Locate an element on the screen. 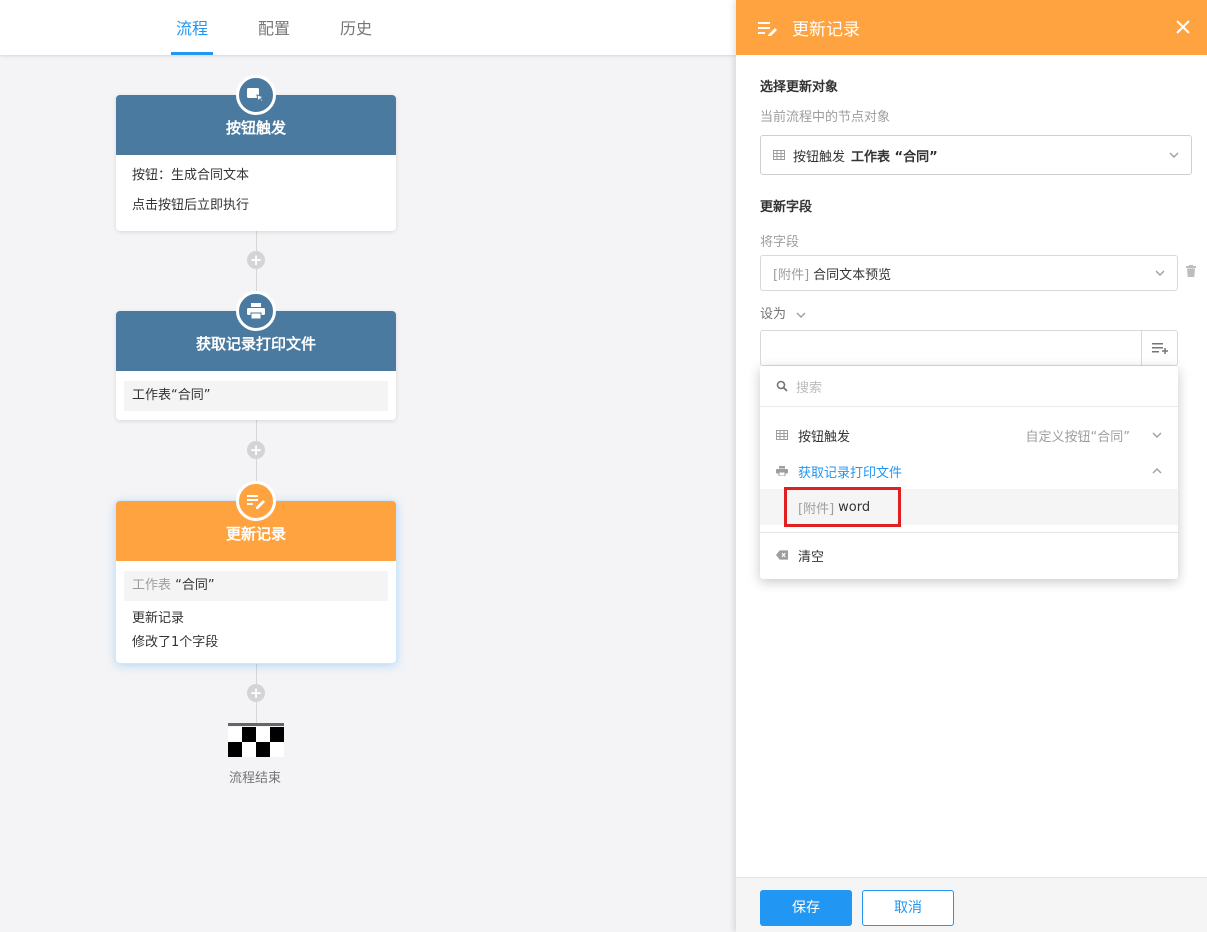 The image size is (1207, 932). field-picker-dropdown: 搜索 按钮触发 自定义按钮“合同” 获取记录打印文件 [附件] word 清空 is located at coordinates (969, 472).